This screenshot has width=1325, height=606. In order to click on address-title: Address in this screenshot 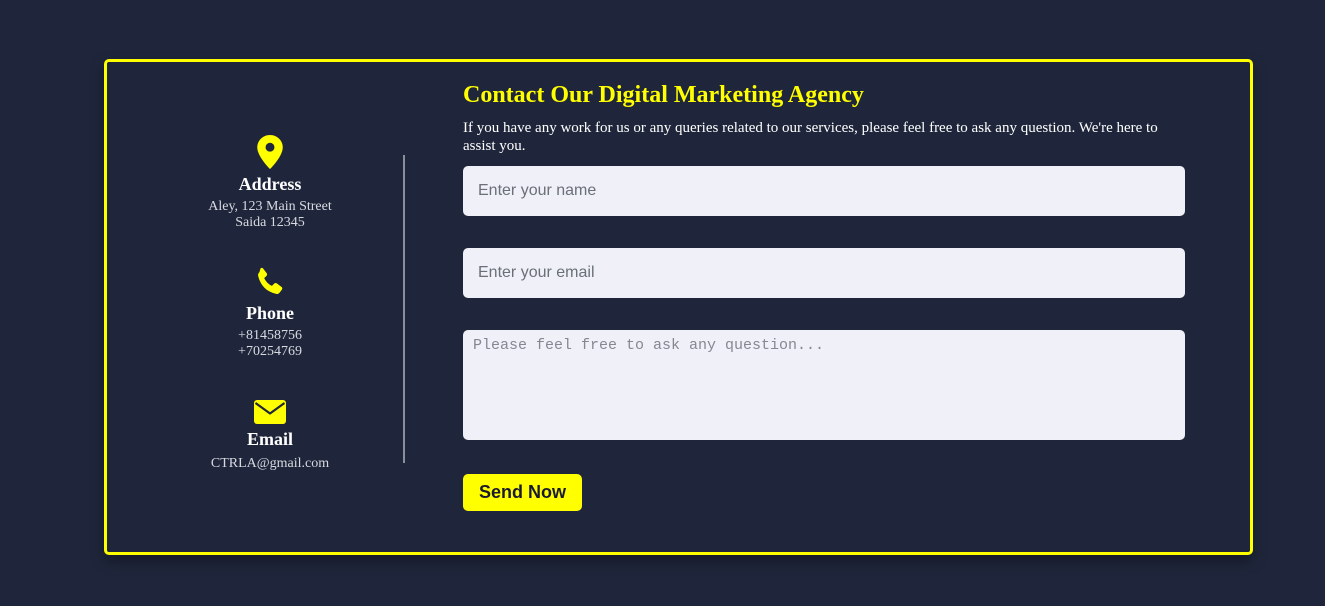, I will do `click(270, 184)`.